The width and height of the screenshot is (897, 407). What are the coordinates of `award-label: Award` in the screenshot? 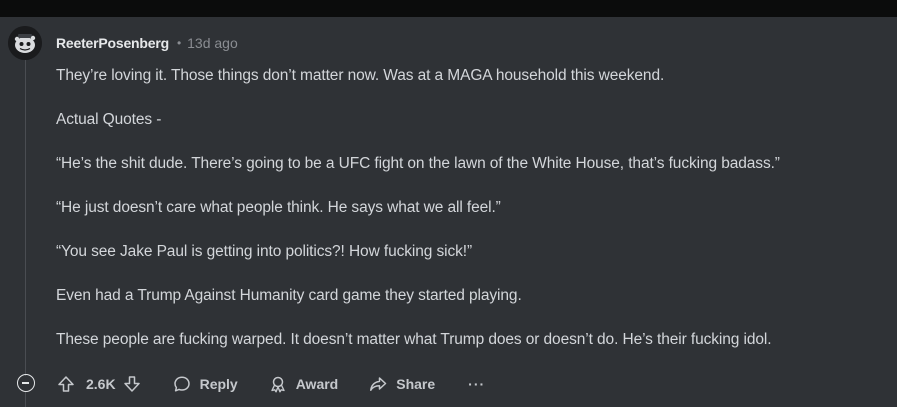 It's located at (317, 384).